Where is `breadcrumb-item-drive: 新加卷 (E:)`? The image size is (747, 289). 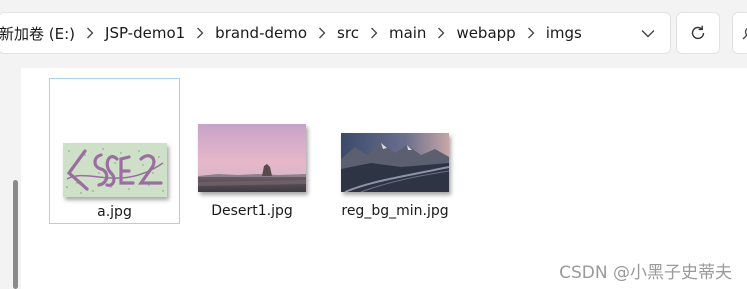
breadcrumb-item-drive: 新加卷 (E:) is located at coordinates (39, 33).